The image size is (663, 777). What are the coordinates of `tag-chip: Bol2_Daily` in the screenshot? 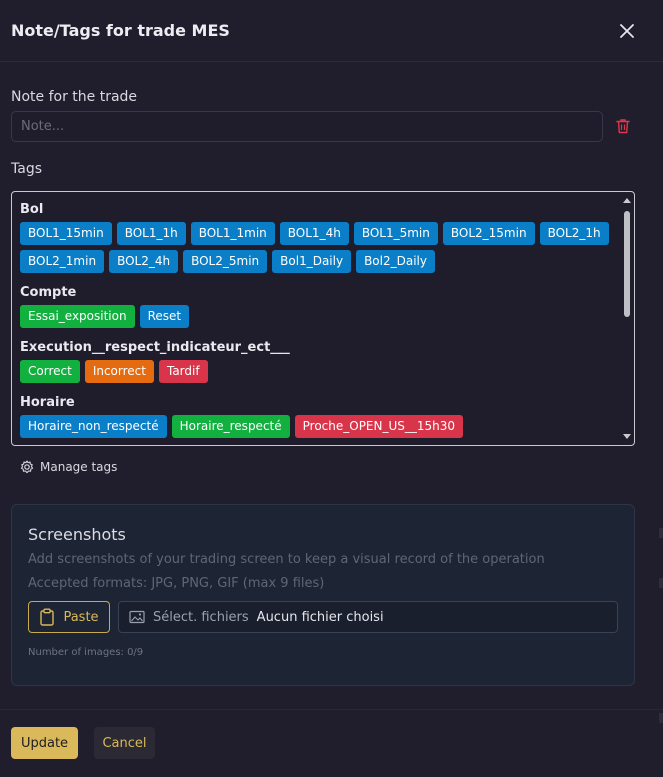 It's located at (395, 261).